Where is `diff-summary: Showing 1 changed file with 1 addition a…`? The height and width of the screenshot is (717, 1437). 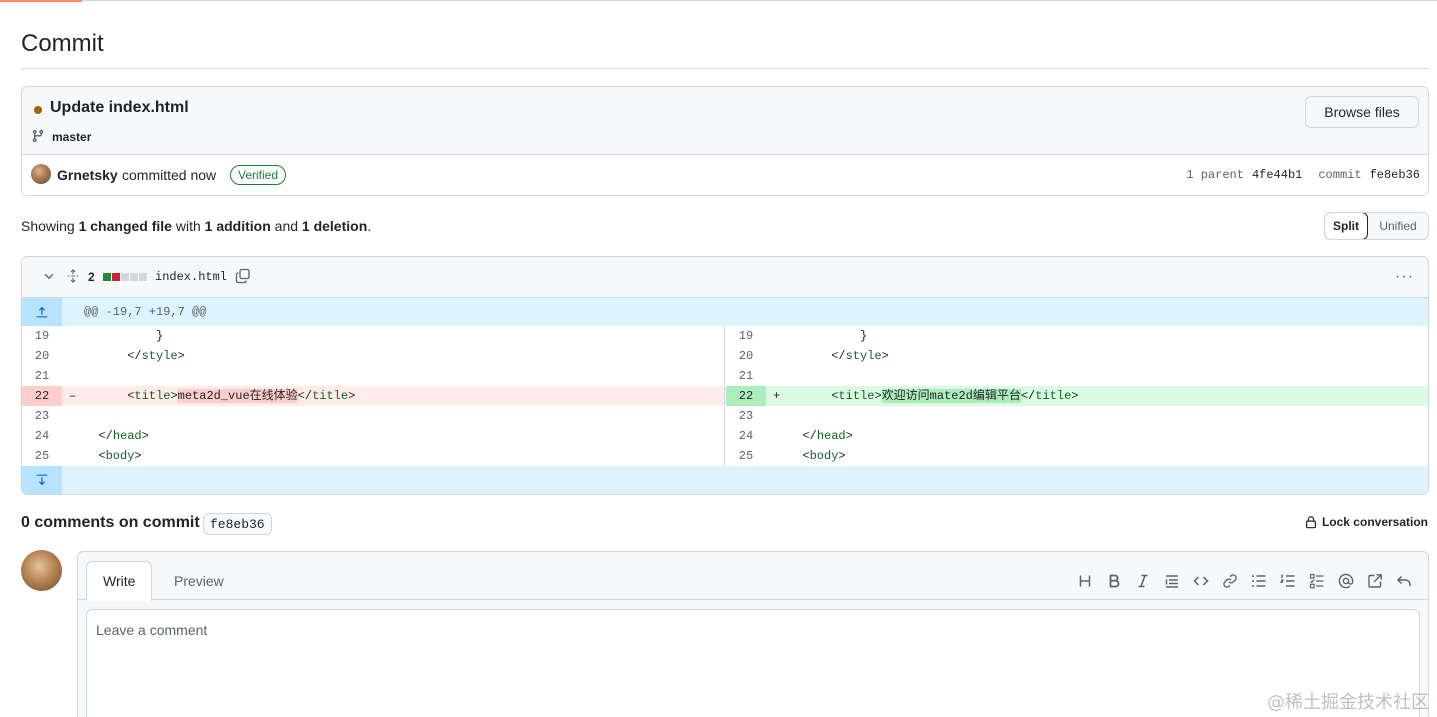
diff-summary: Showing 1 changed file with 1 addition a… is located at coordinates (196, 226).